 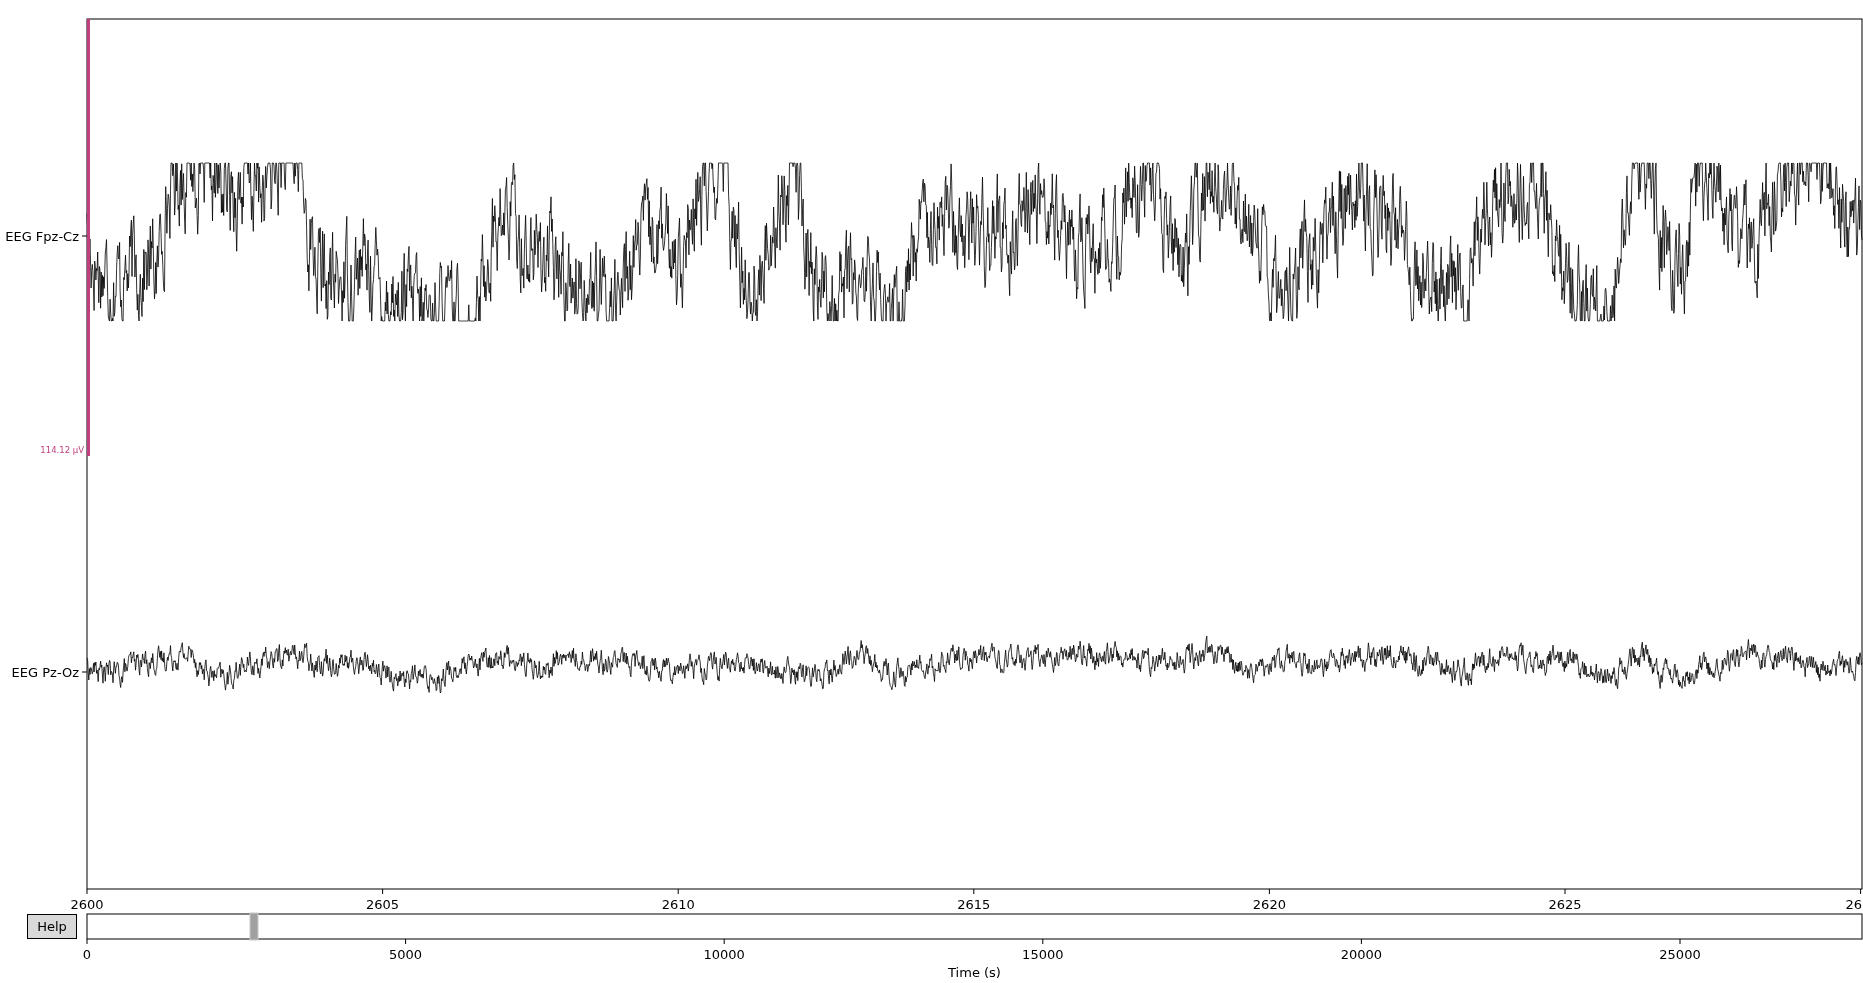 I want to click on scale-label: 114.12 µV, so click(x=62, y=450).